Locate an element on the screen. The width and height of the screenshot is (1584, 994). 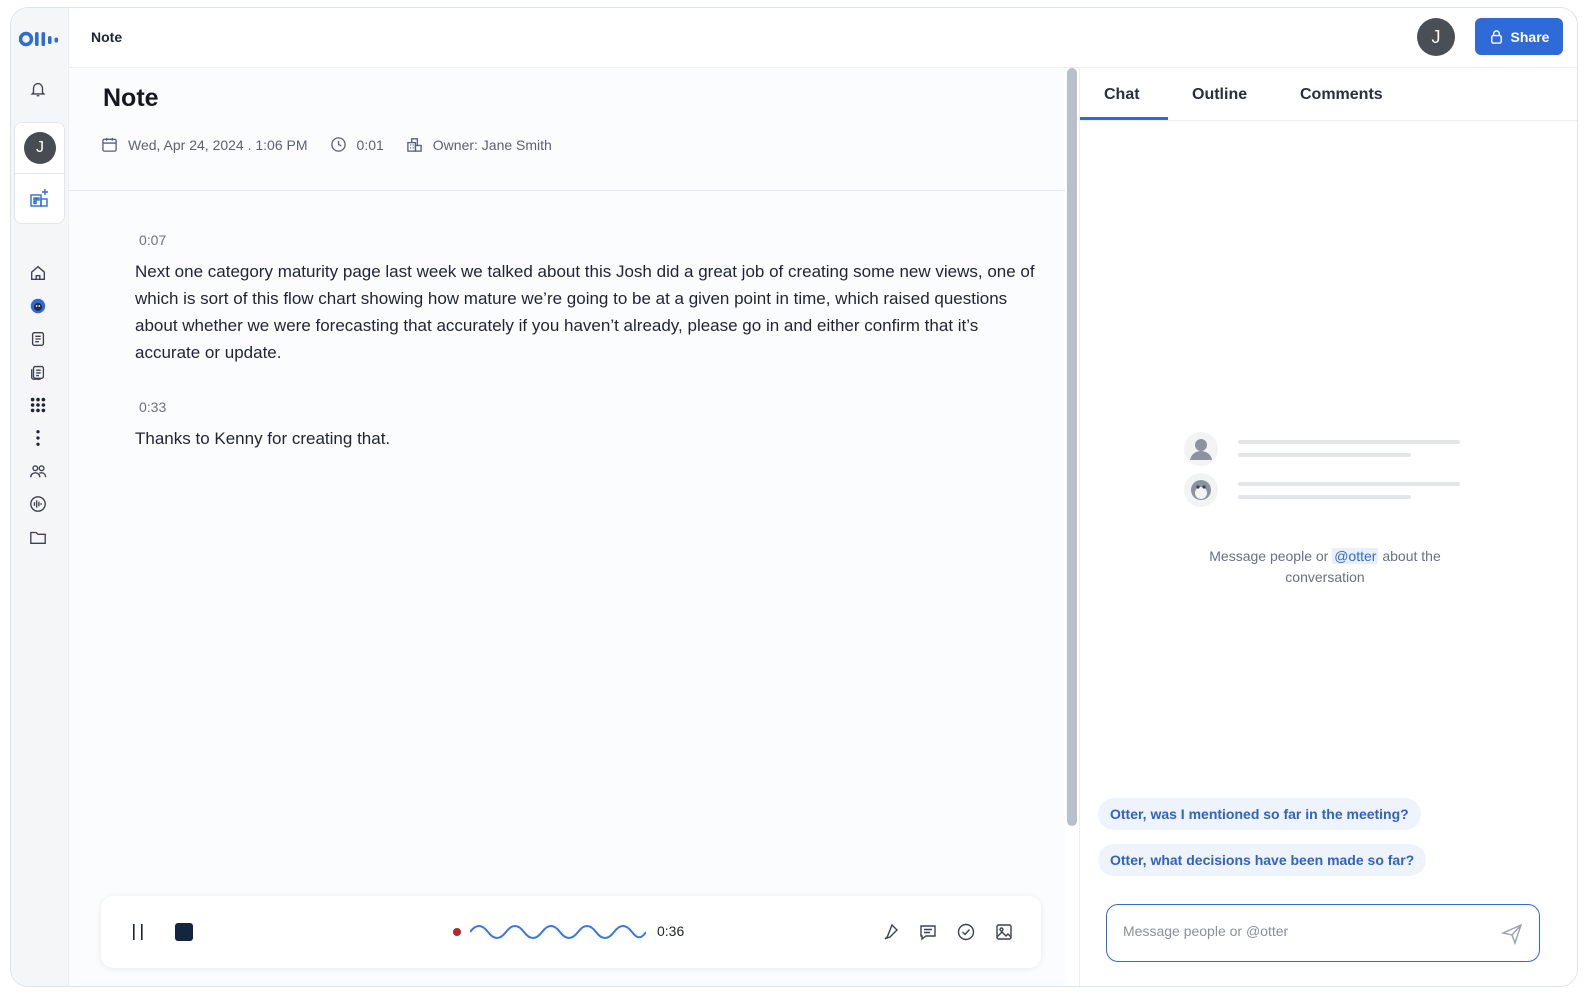
tab-comments: Comments is located at coordinates (1341, 95).